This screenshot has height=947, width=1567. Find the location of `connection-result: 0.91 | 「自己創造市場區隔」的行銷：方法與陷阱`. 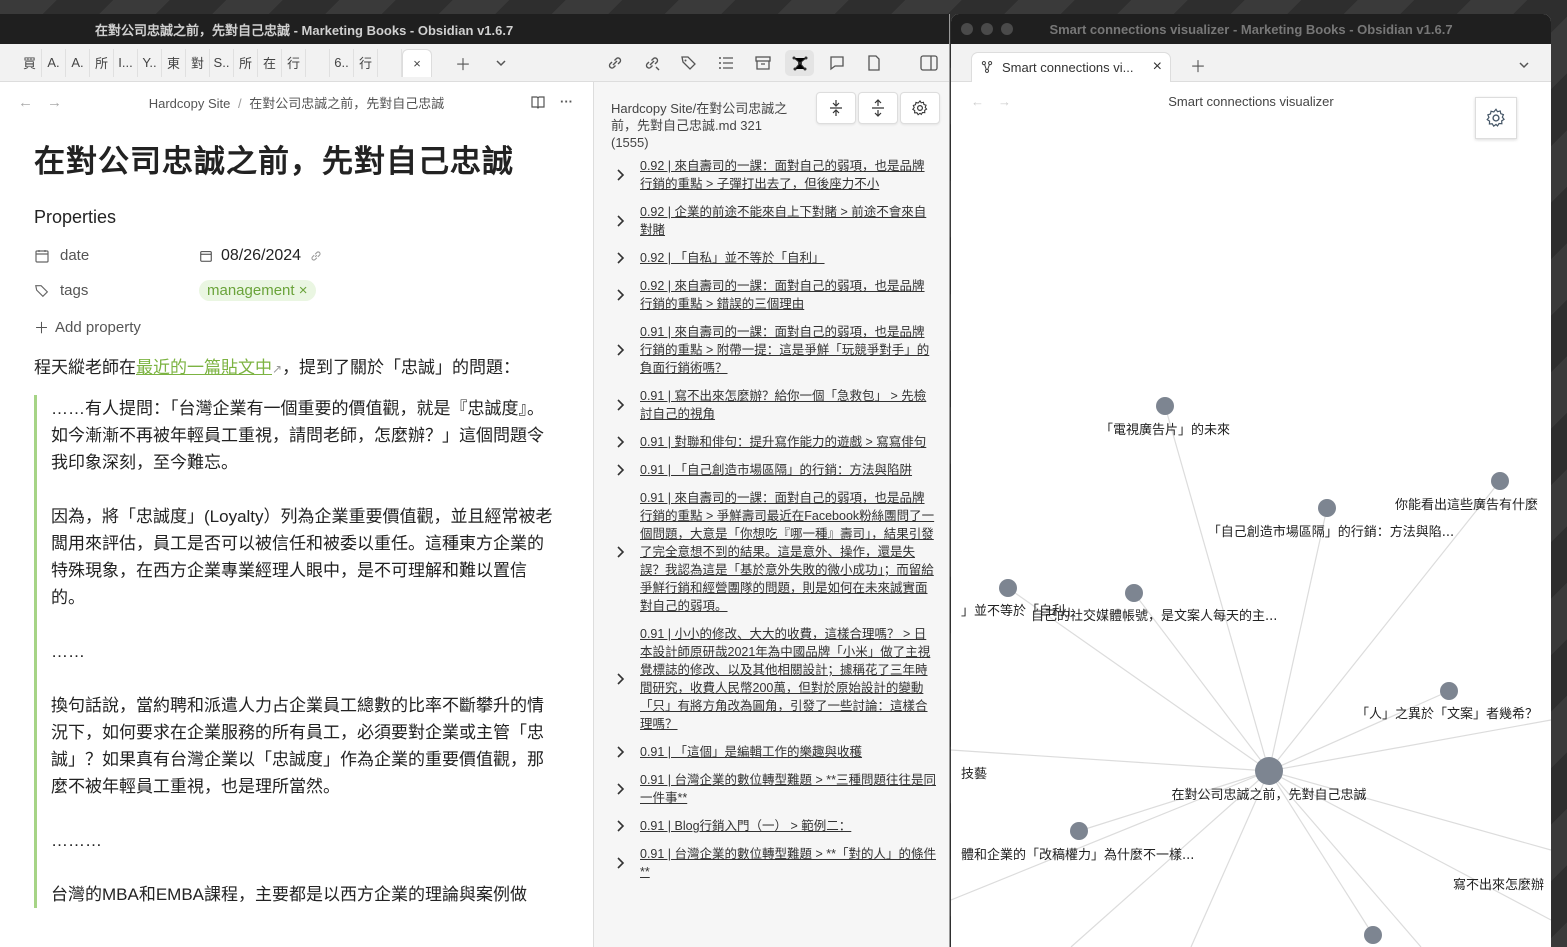

connection-result: 0.91 | 「自己創造市場區隔」的行銷：方法與陷阱 is located at coordinates (776, 470).